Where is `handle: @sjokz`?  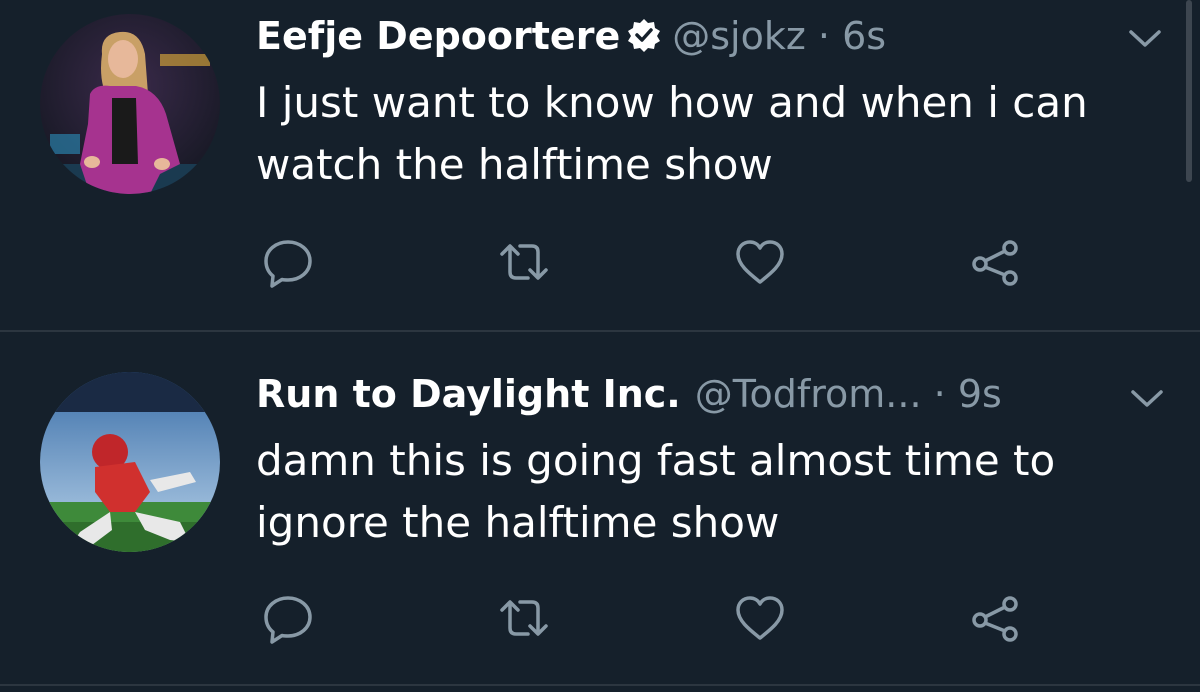
handle: @sjokz is located at coordinates (739, 36).